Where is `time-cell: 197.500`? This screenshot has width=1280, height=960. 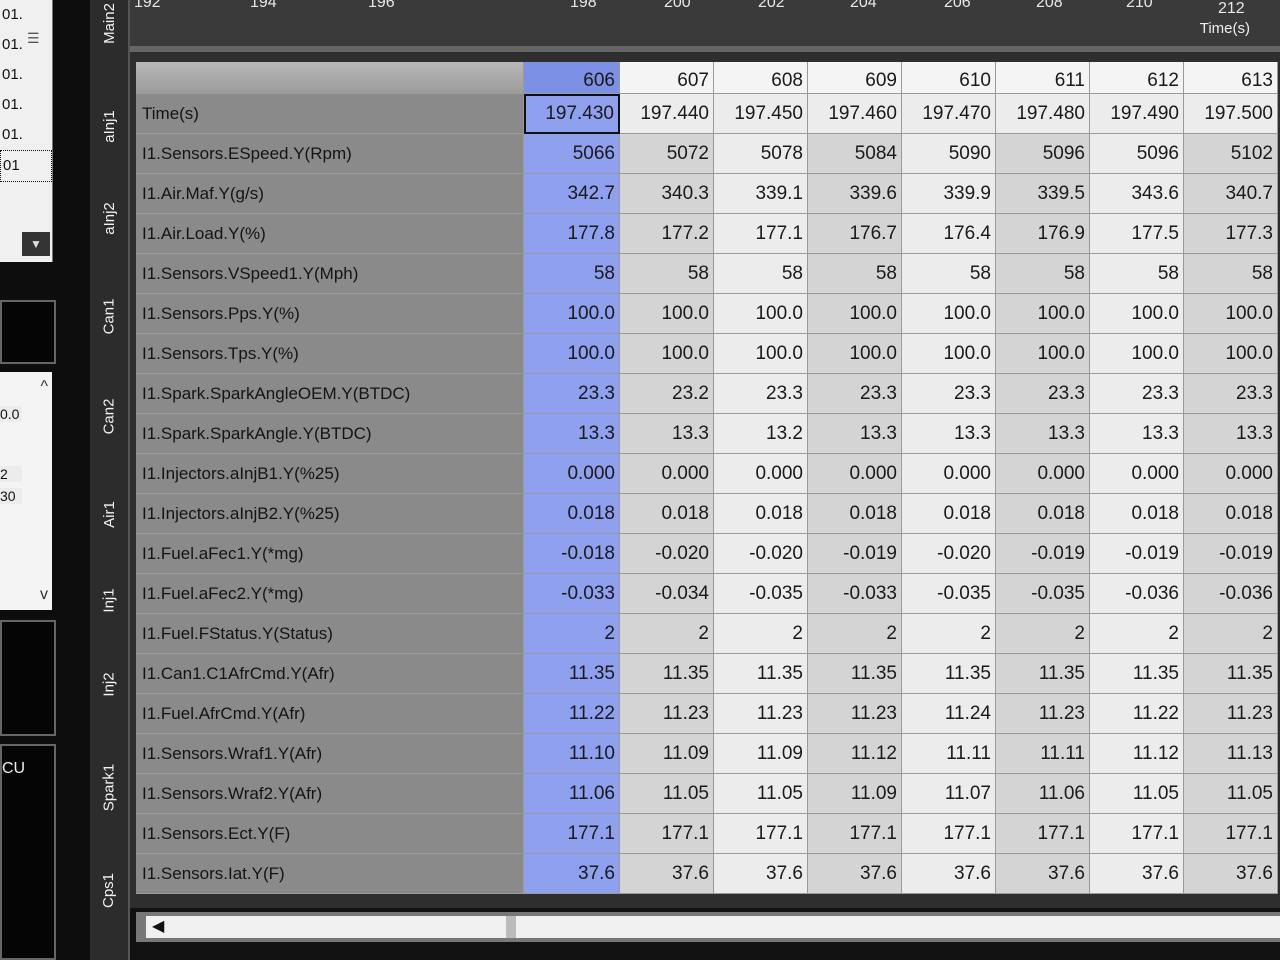
time-cell: 197.500 is located at coordinates (1231, 114).